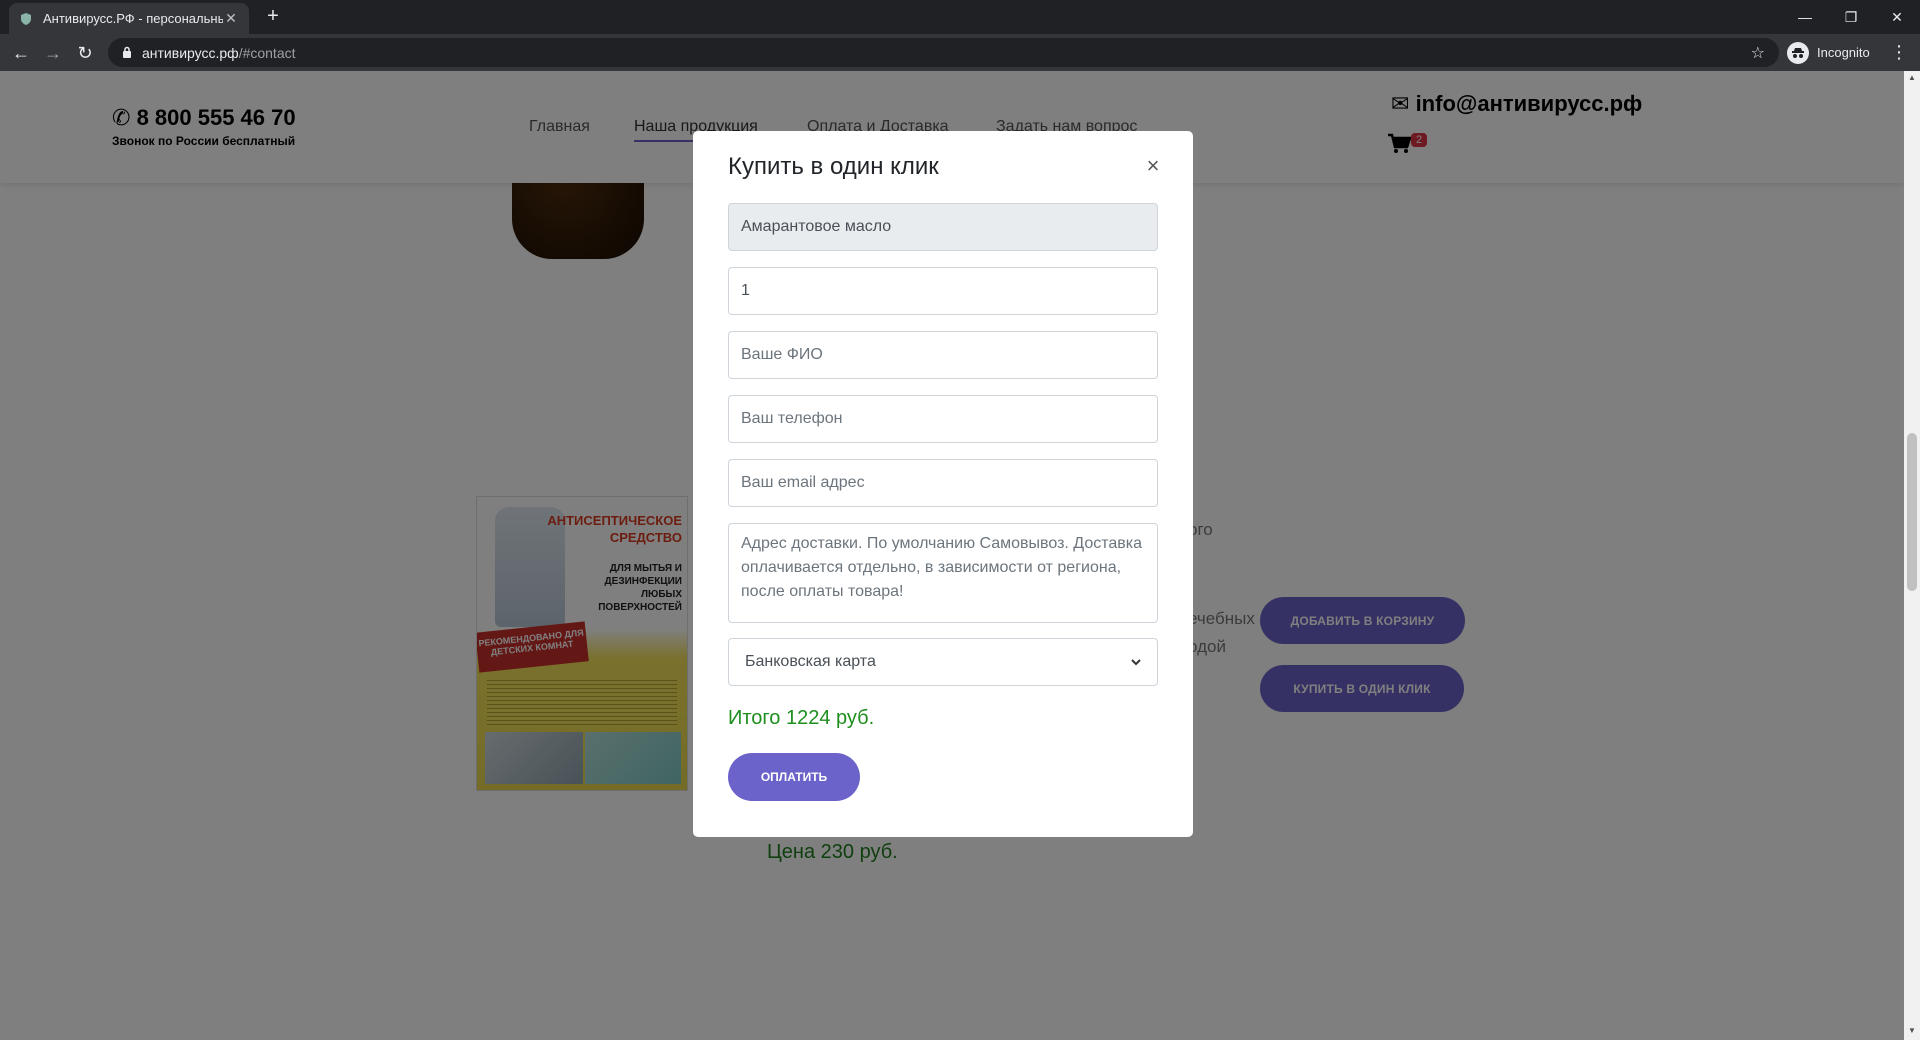  Describe the element at coordinates (1758, 53) in the screenshot. I see `bookmark-star-icon: ☆` at that location.